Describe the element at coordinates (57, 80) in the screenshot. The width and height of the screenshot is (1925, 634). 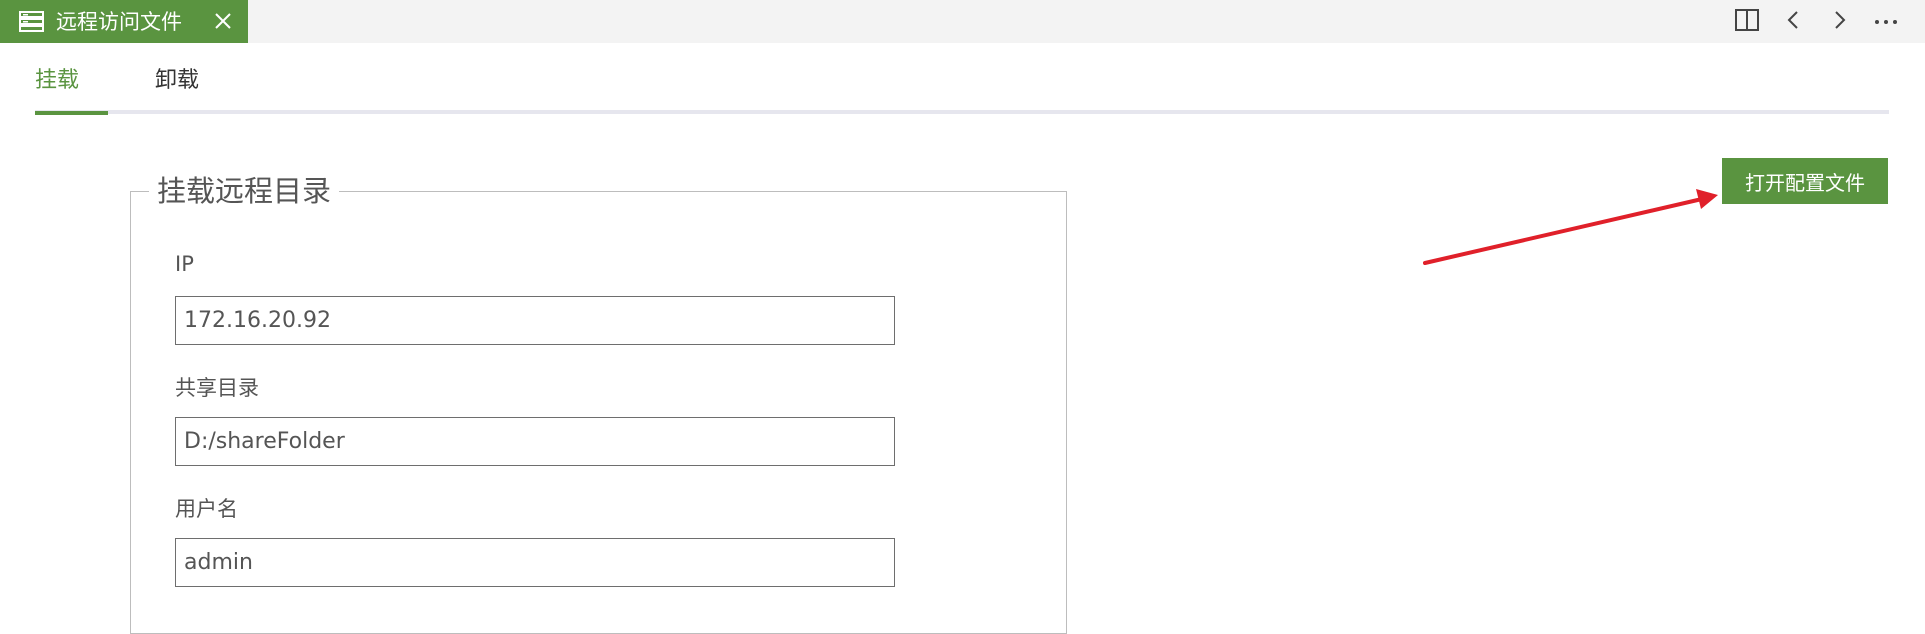
I see `tab-mount-label: 挂载` at that location.